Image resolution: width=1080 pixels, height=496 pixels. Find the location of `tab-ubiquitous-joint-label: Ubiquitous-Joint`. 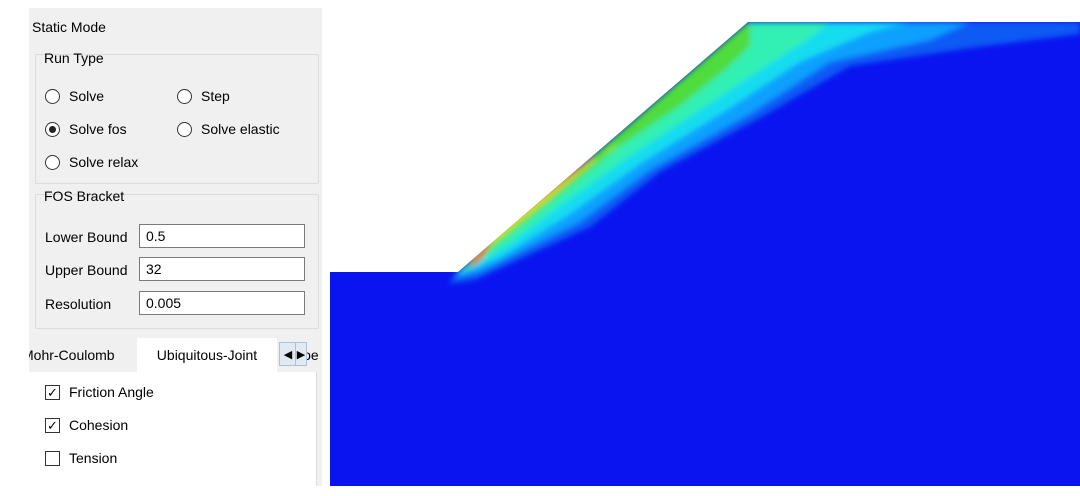

tab-ubiquitous-joint-label: Ubiquitous-Joint is located at coordinates (207, 355).